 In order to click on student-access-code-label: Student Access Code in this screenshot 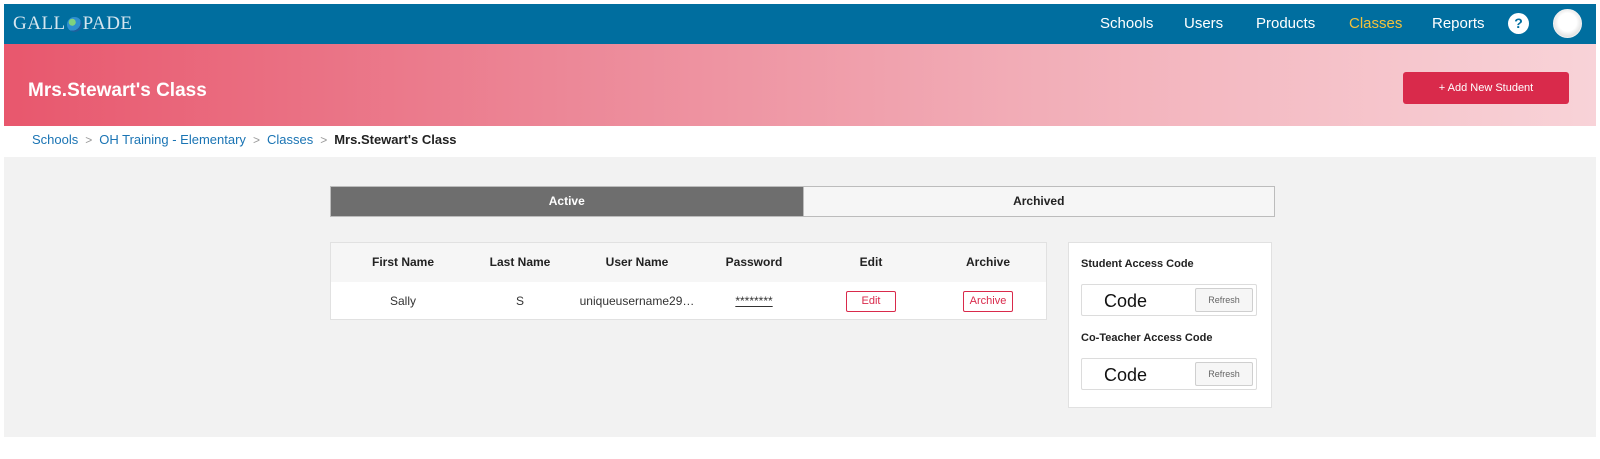, I will do `click(1137, 264)`.